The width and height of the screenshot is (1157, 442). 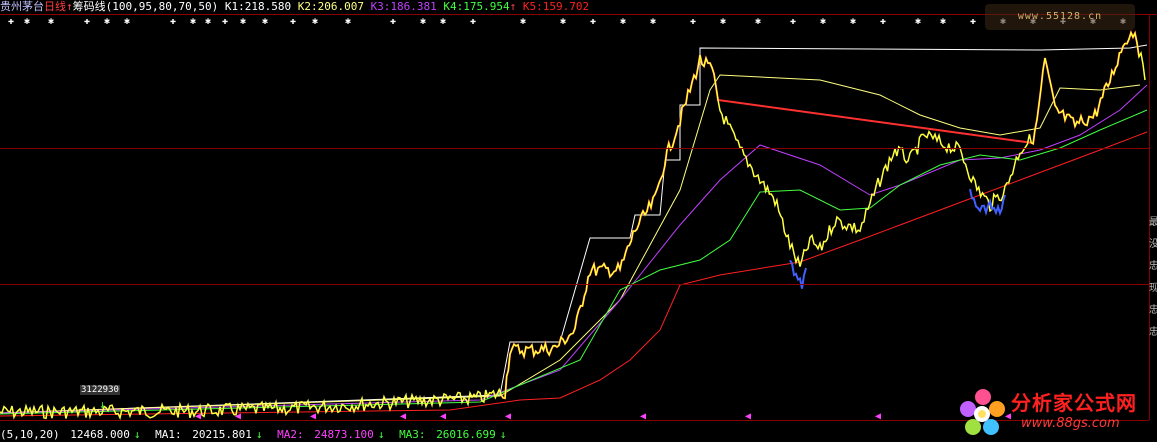 What do you see at coordinates (307, 6) in the screenshot?
I see `k2-label: K2:` at bounding box center [307, 6].